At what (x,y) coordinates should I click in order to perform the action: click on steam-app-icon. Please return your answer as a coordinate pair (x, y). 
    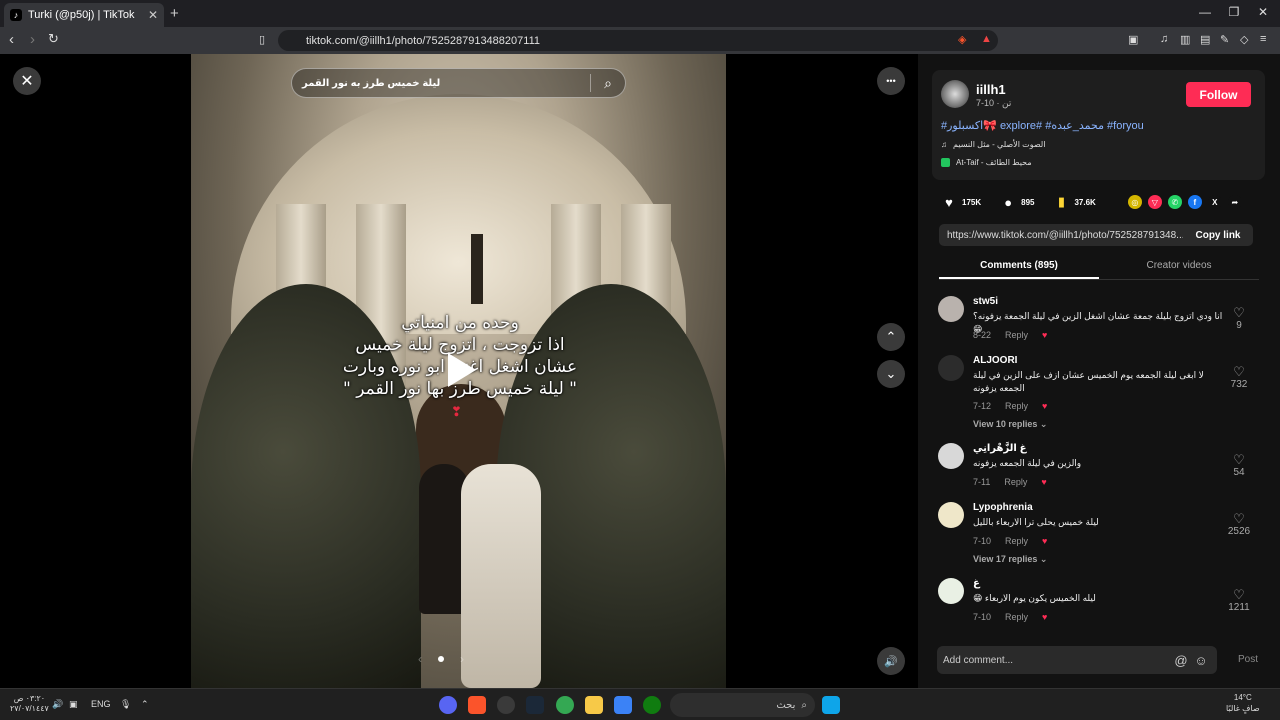
    Looking at the image, I should click on (535, 705).